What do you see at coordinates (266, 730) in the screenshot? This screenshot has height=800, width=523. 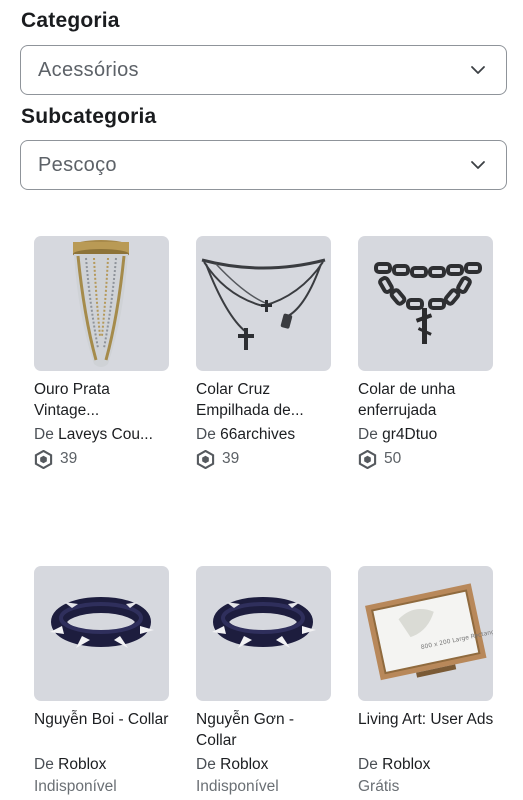 I see `item-name: Nguyễn Gơn - Collar` at bounding box center [266, 730].